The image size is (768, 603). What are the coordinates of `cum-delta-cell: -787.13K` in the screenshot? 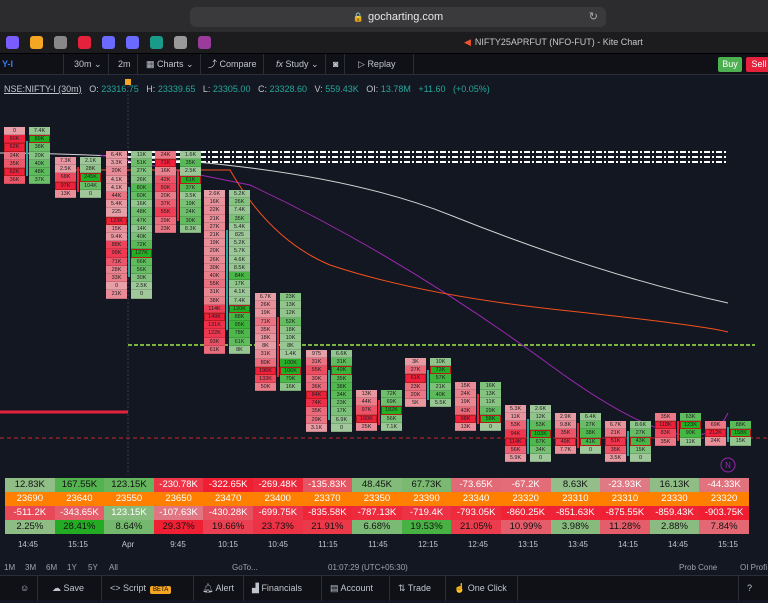 It's located at (377, 513).